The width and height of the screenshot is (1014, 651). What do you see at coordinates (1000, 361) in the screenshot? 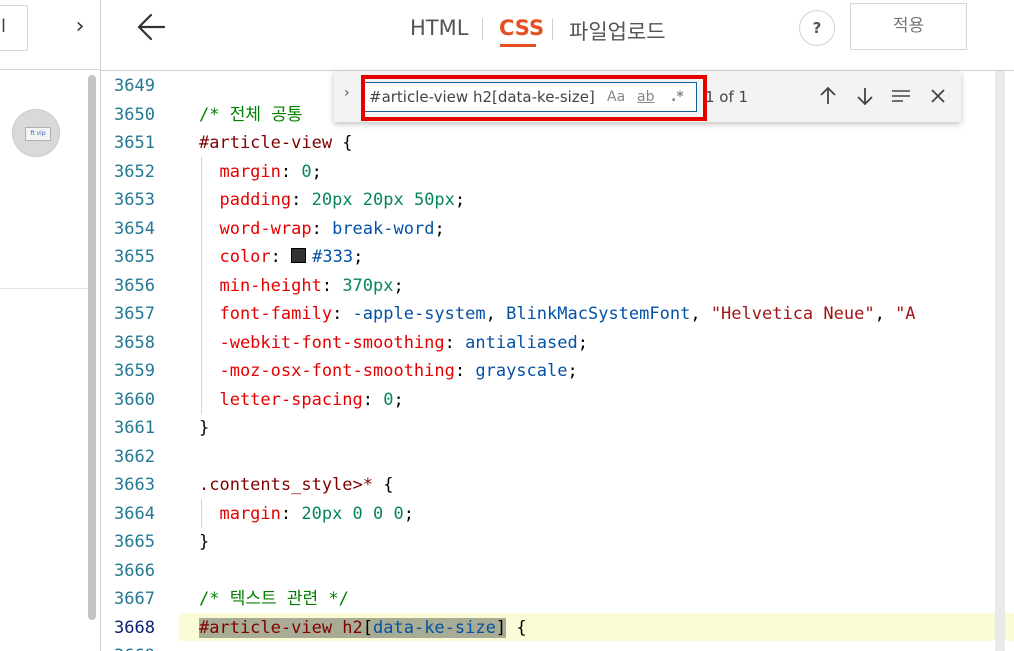
I see `editor-scrollbar` at bounding box center [1000, 361].